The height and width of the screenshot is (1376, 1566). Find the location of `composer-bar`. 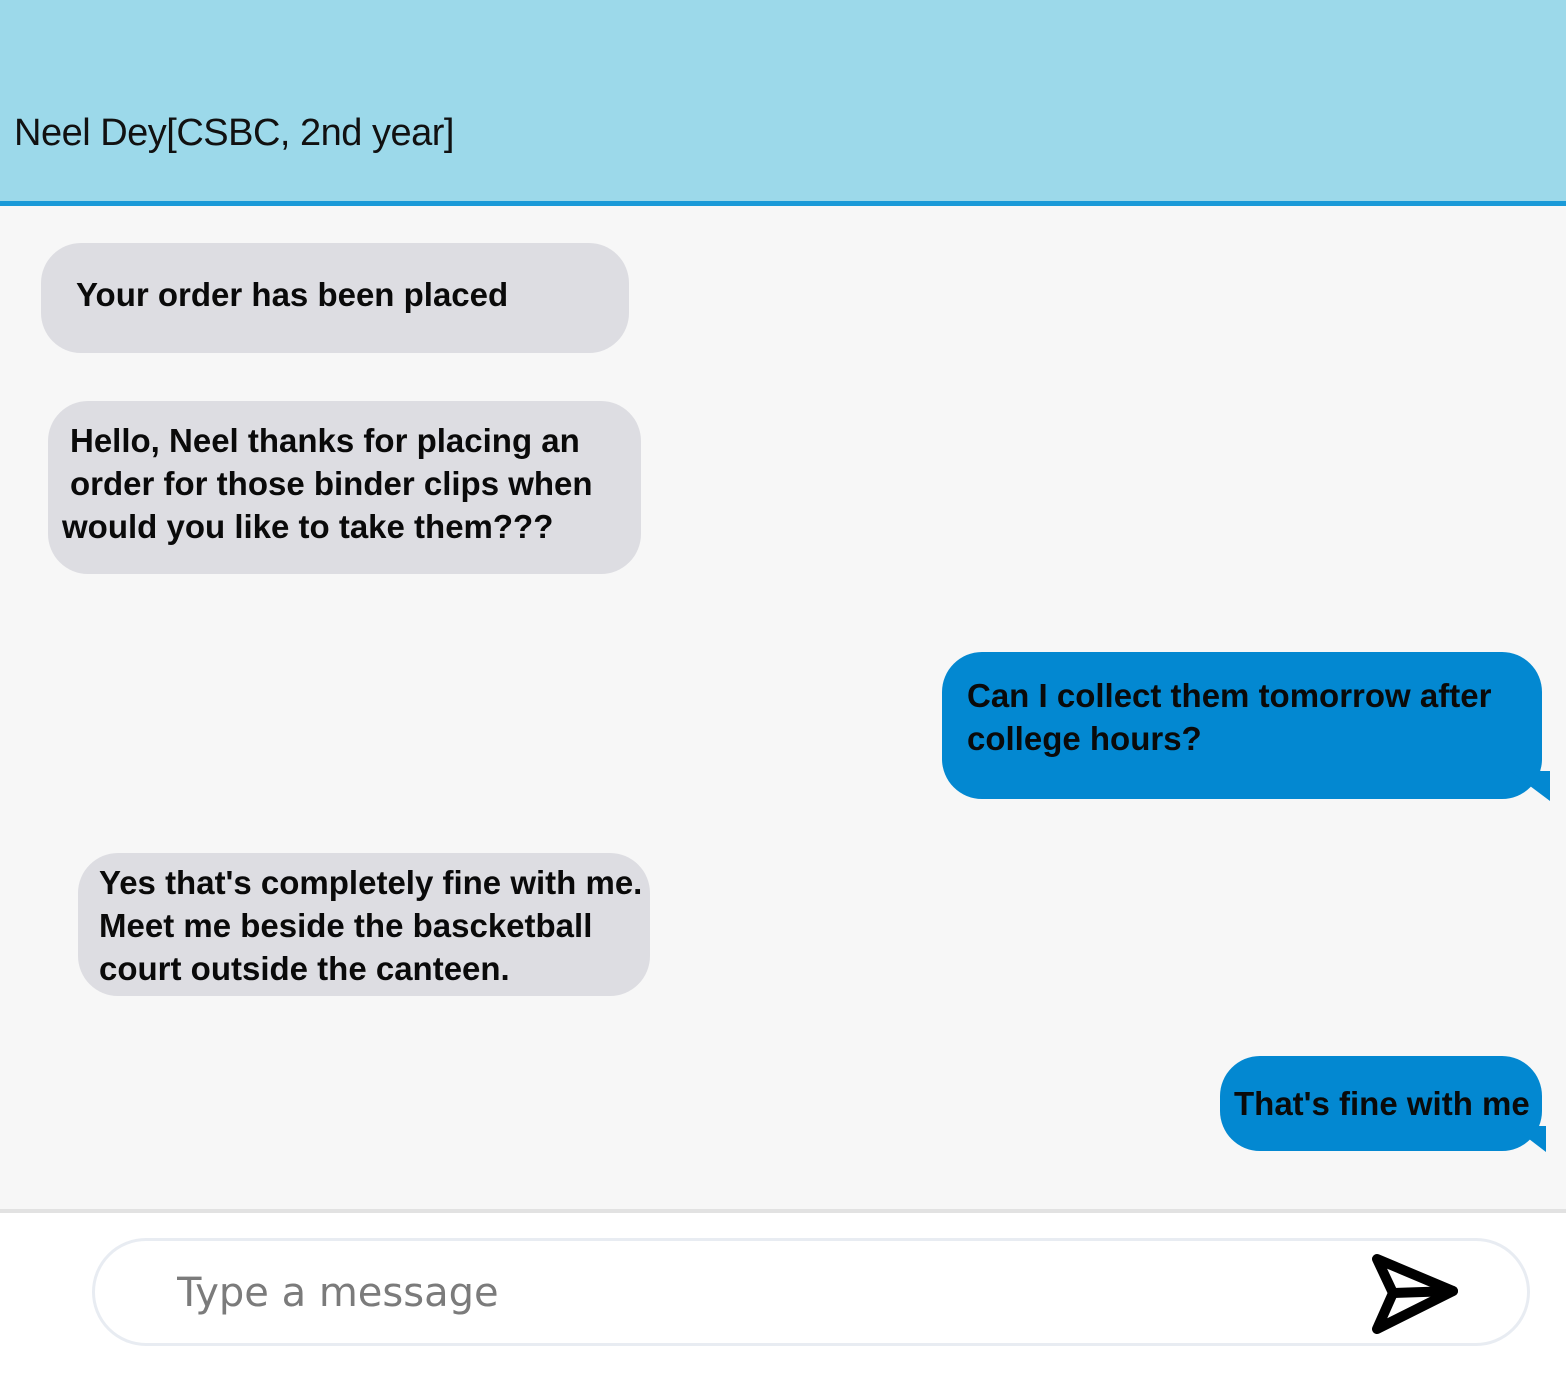

composer-bar is located at coordinates (783, 1292).